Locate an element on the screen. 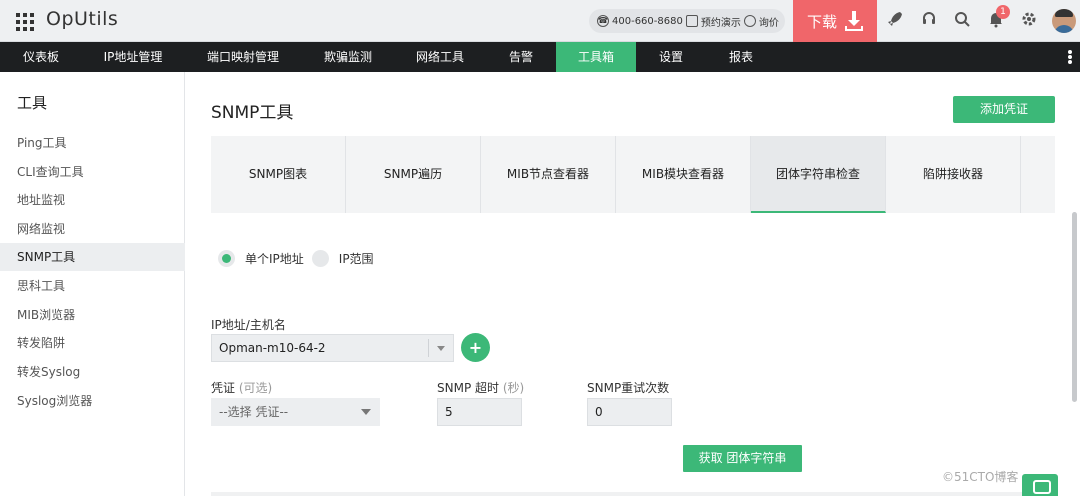  sidebar-item-syslog-browser: Syslog浏览器 is located at coordinates (92, 401).